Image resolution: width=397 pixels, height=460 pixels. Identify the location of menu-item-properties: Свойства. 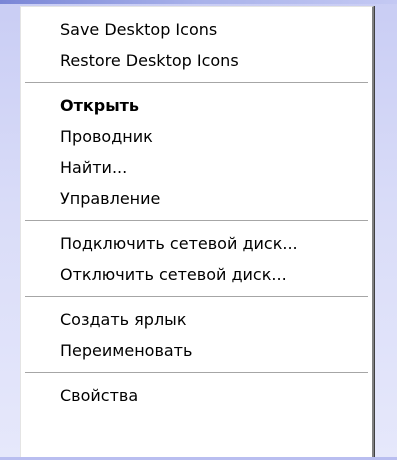
(196, 395).